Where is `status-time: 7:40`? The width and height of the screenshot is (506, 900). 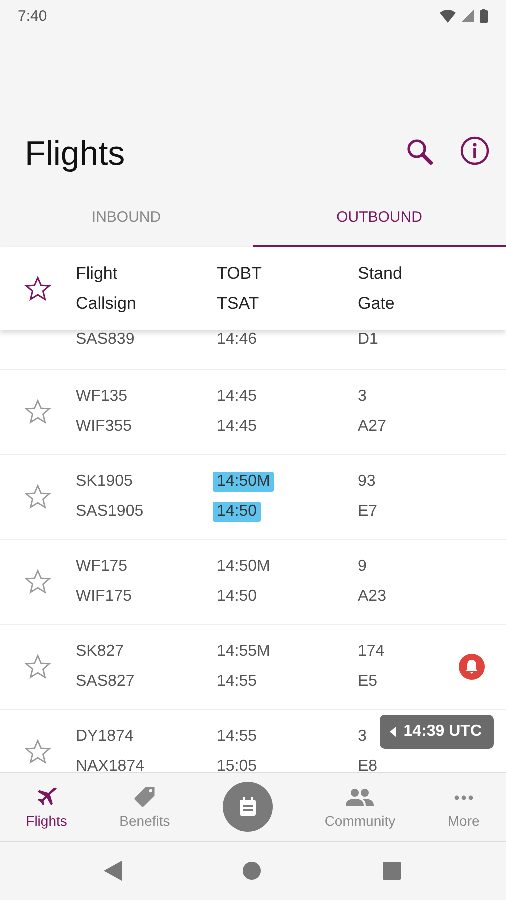 status-time: 7:40 is located at coordinates (33, 16).